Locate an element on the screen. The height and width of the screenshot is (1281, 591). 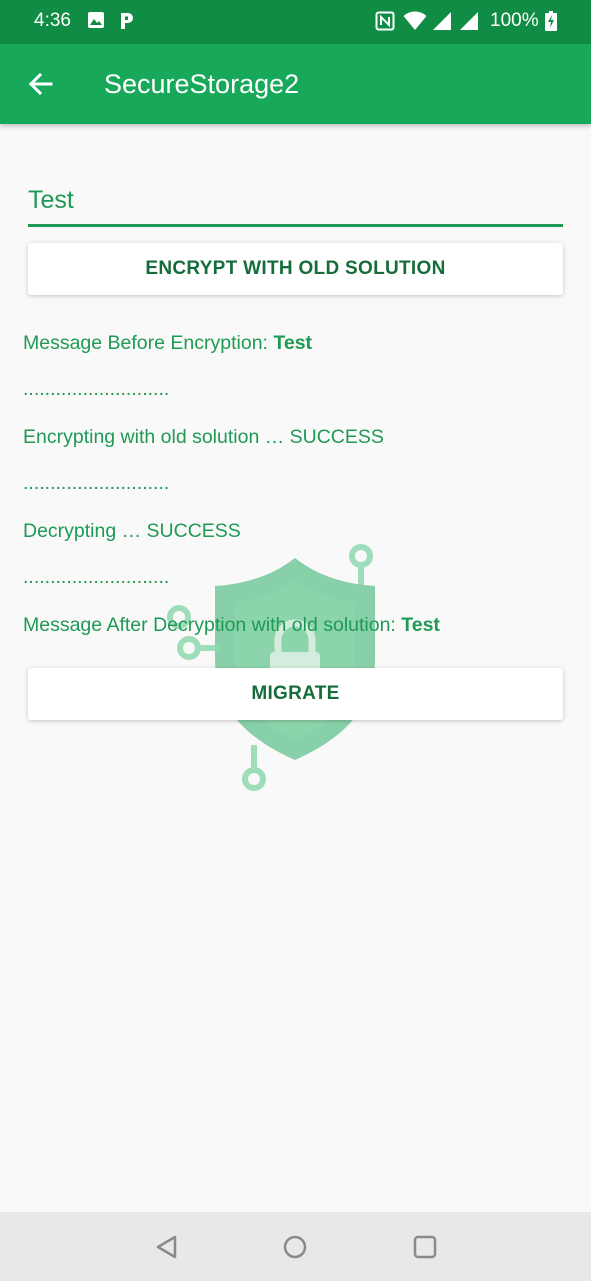
signal-icon is located at coordinates (442, 21).